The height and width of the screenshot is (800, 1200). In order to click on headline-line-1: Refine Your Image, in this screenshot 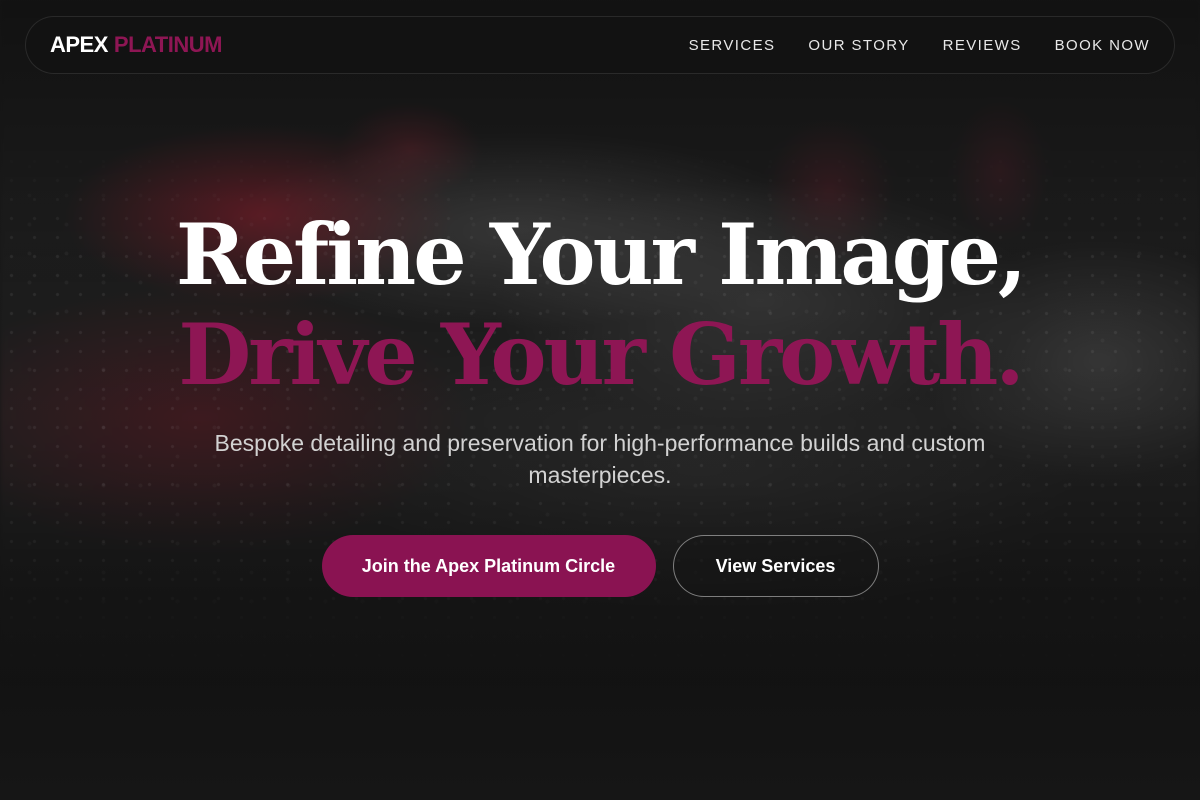, I will do `click(601, 254)`.